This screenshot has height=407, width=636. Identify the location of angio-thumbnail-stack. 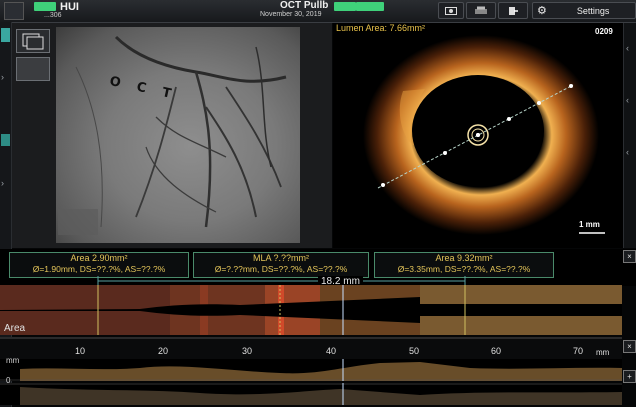
(33, 41).